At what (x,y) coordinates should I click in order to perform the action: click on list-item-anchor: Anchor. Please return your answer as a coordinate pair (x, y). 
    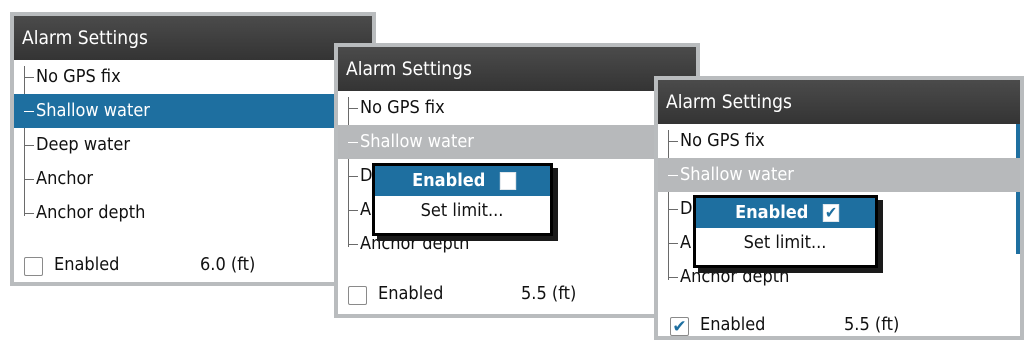
    Looking at the image, I should click on (193, 179).